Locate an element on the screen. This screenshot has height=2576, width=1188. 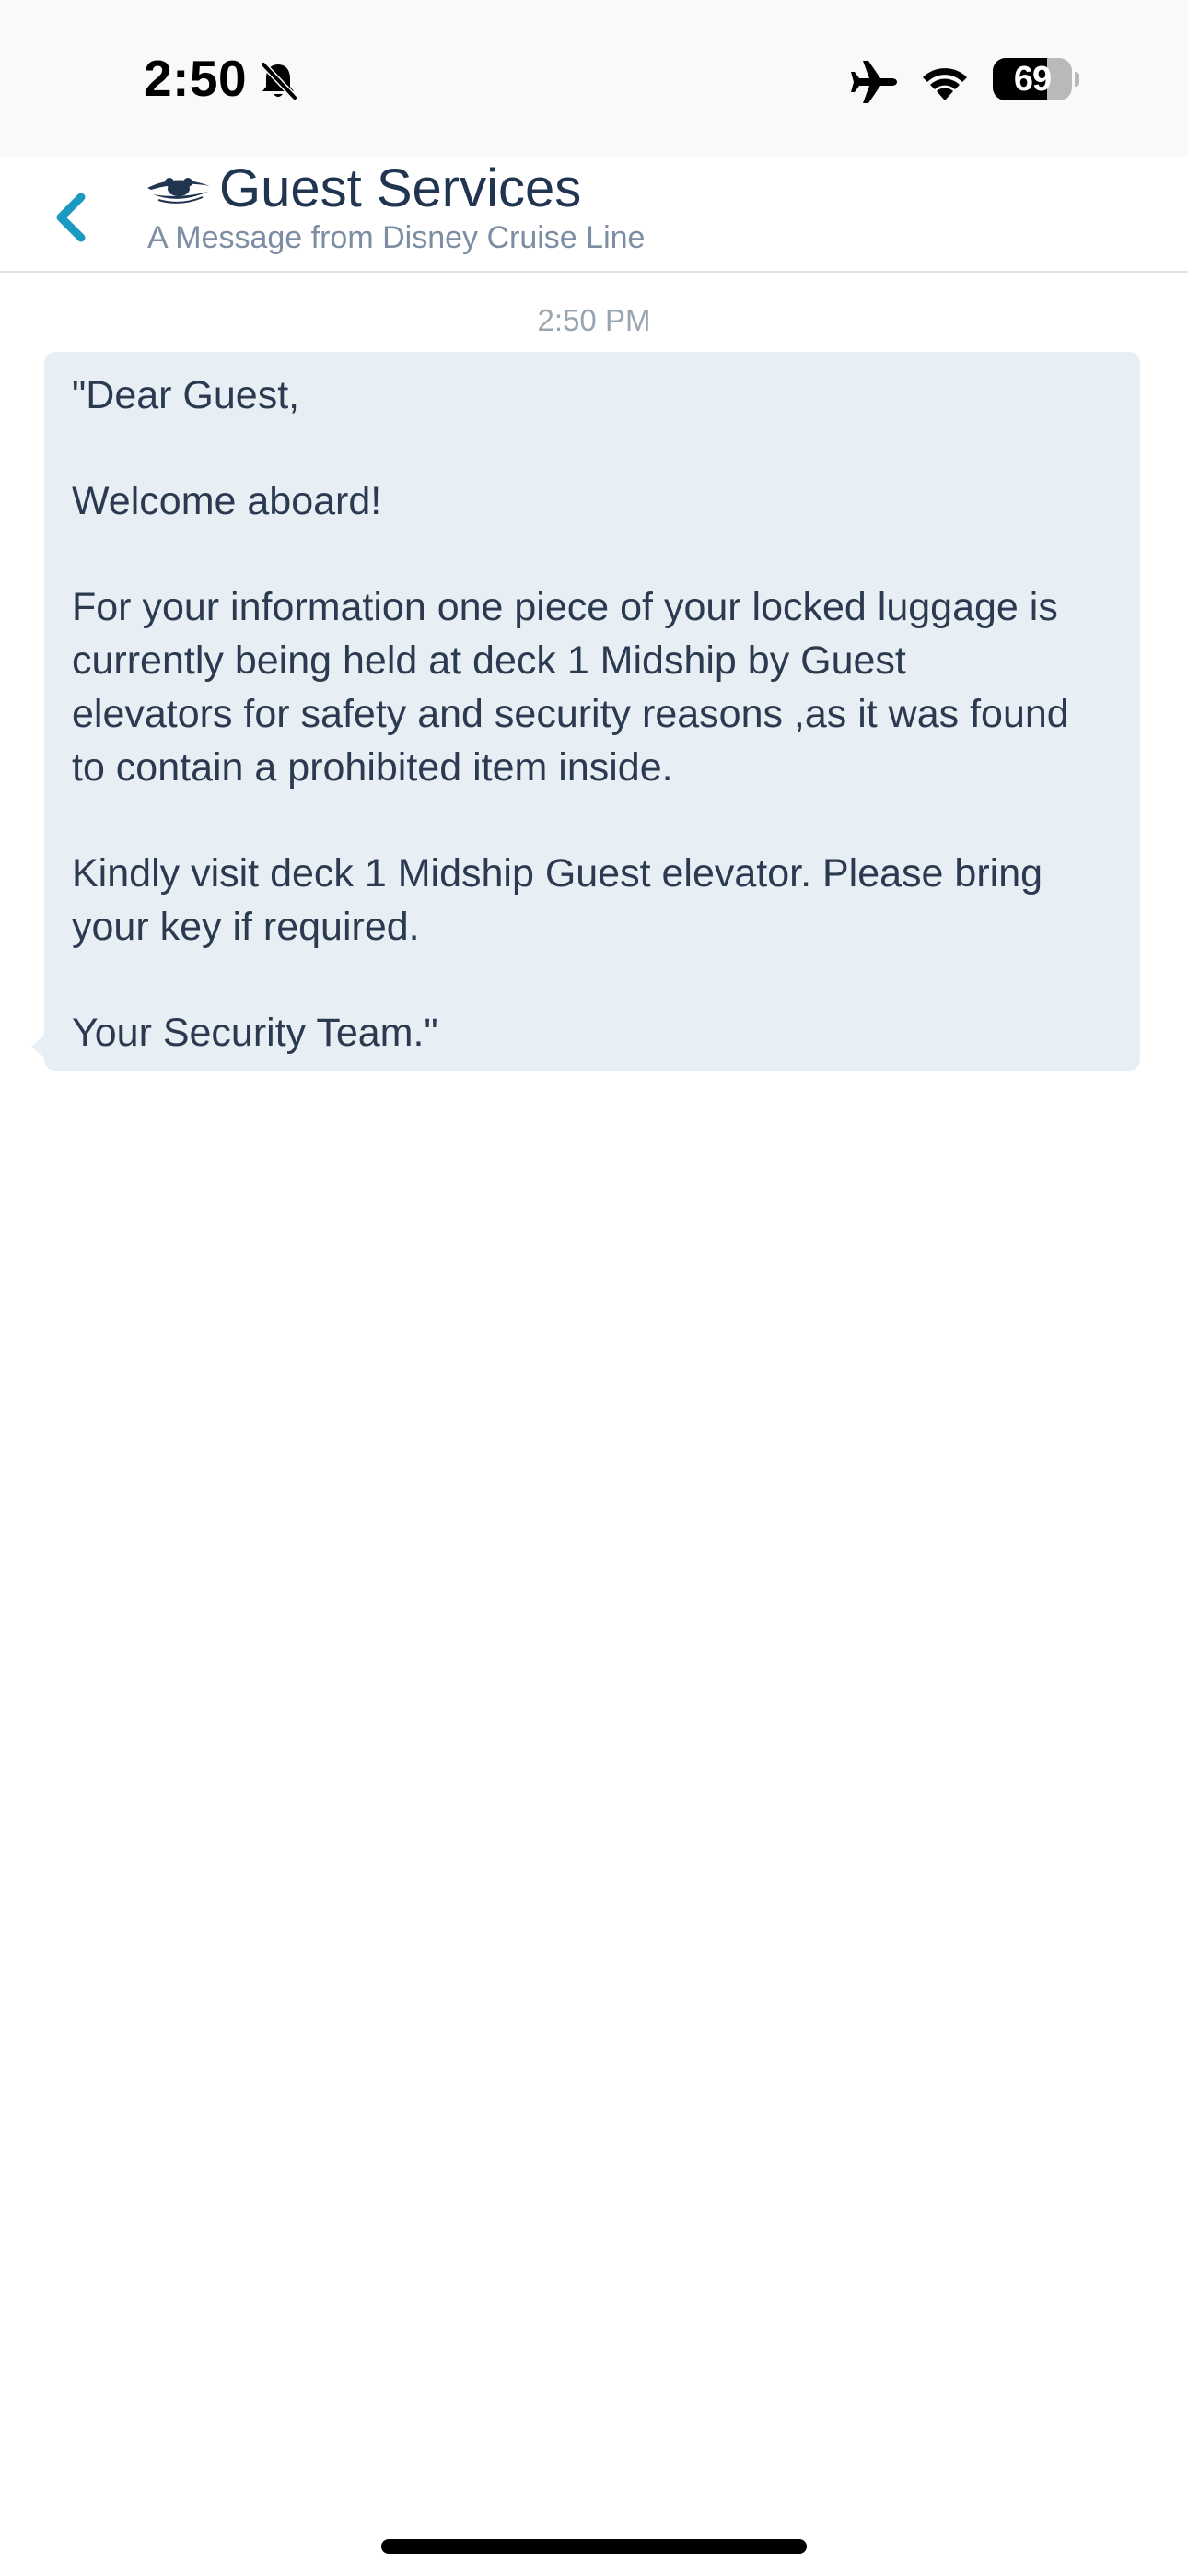
message-welcome: Welcome aboard! is located at coordinates (227, 501).